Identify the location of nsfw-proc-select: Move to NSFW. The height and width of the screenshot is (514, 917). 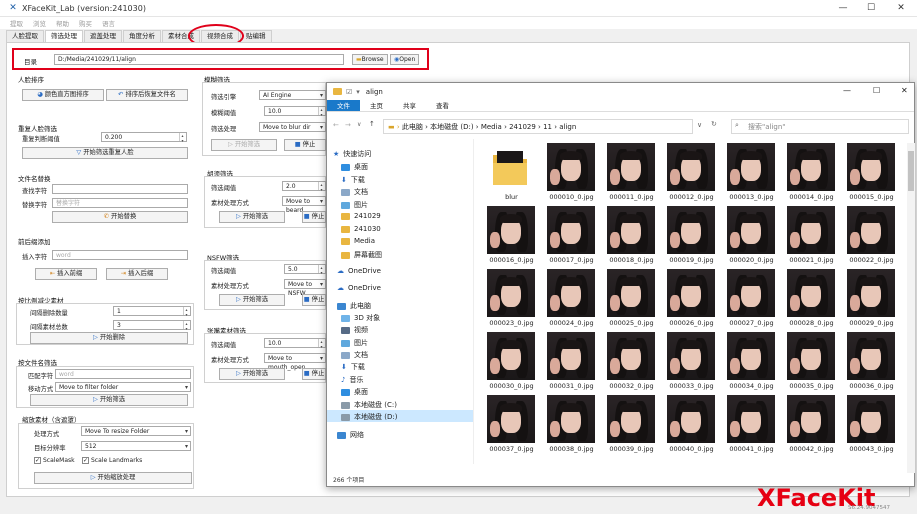
(305, 288).